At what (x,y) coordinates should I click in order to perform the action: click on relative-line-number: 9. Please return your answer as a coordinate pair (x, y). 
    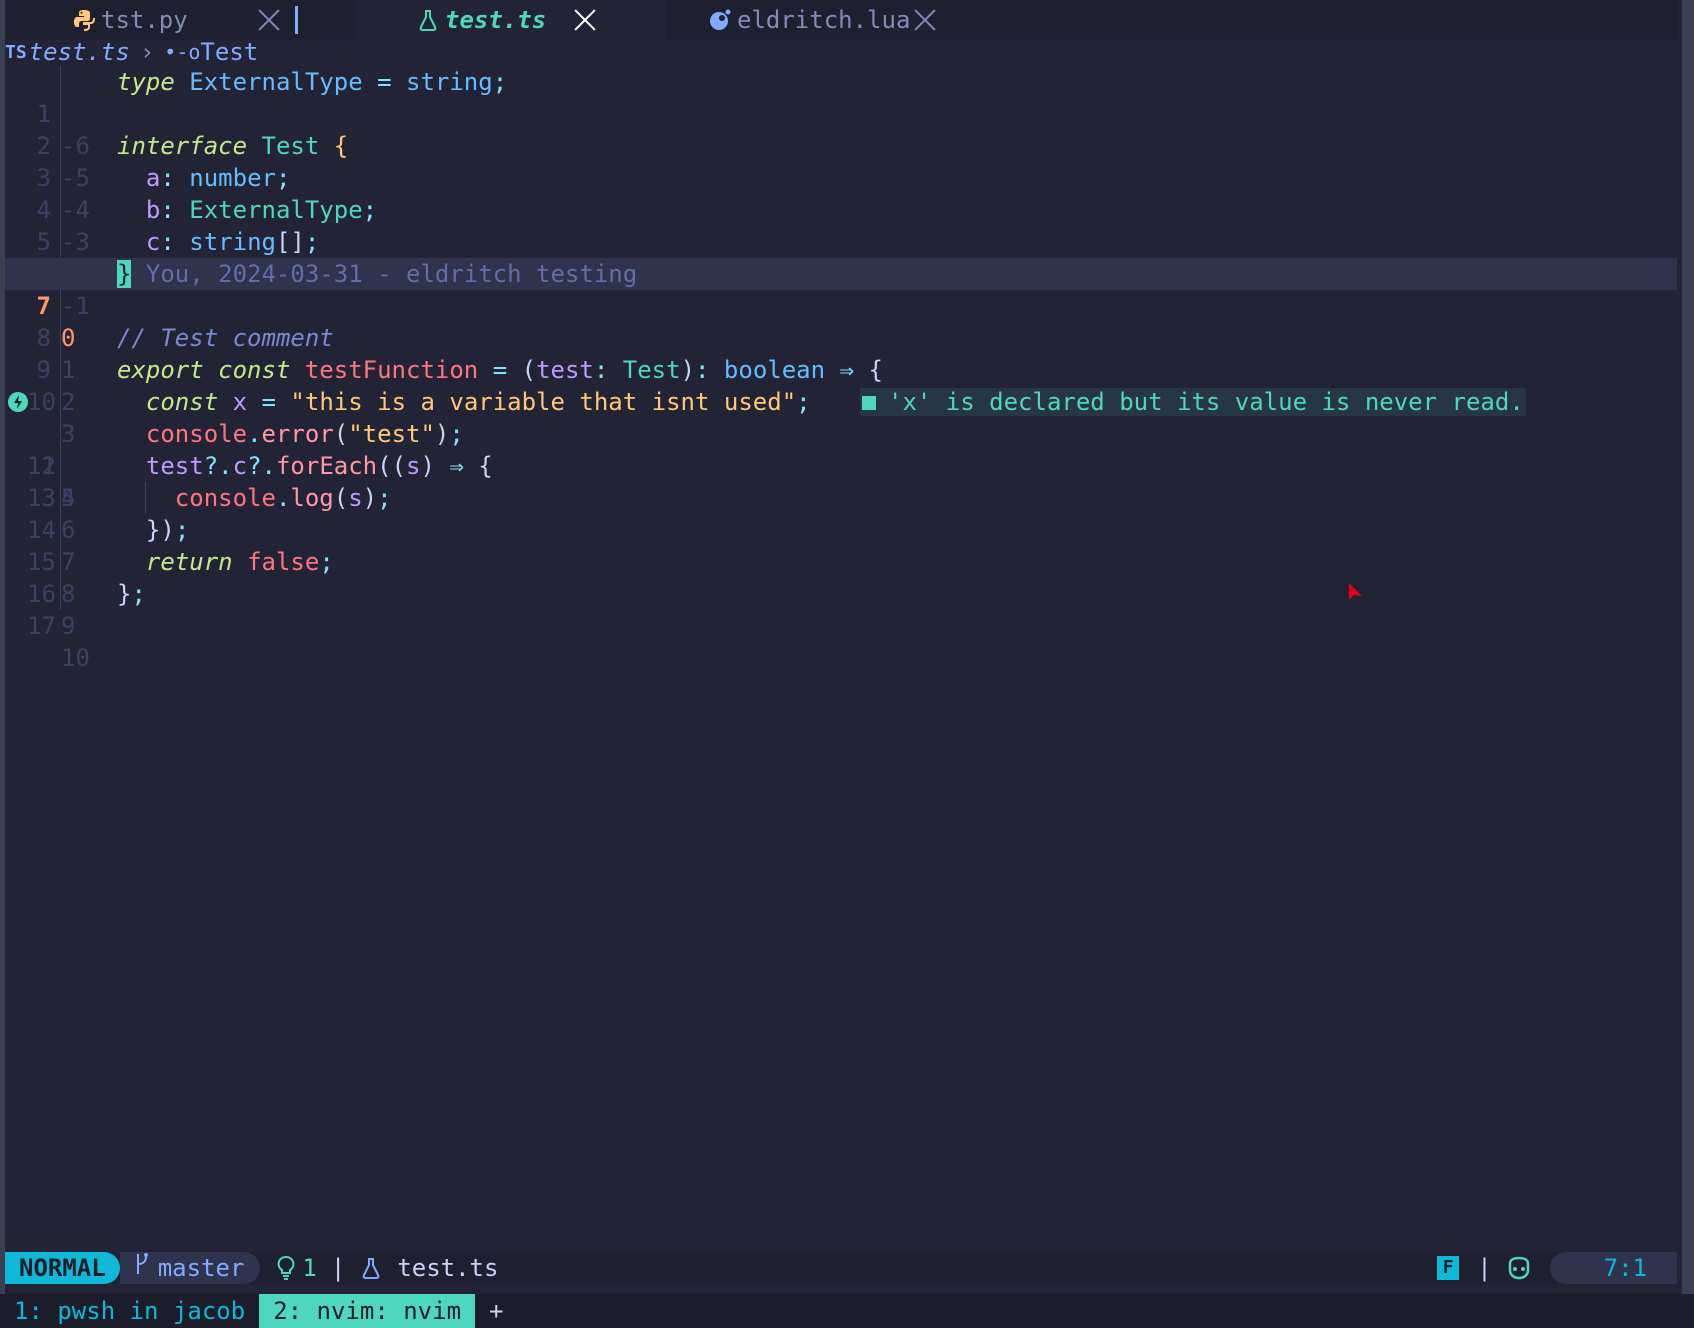
    Looking at the image, I should click on (68, 626).